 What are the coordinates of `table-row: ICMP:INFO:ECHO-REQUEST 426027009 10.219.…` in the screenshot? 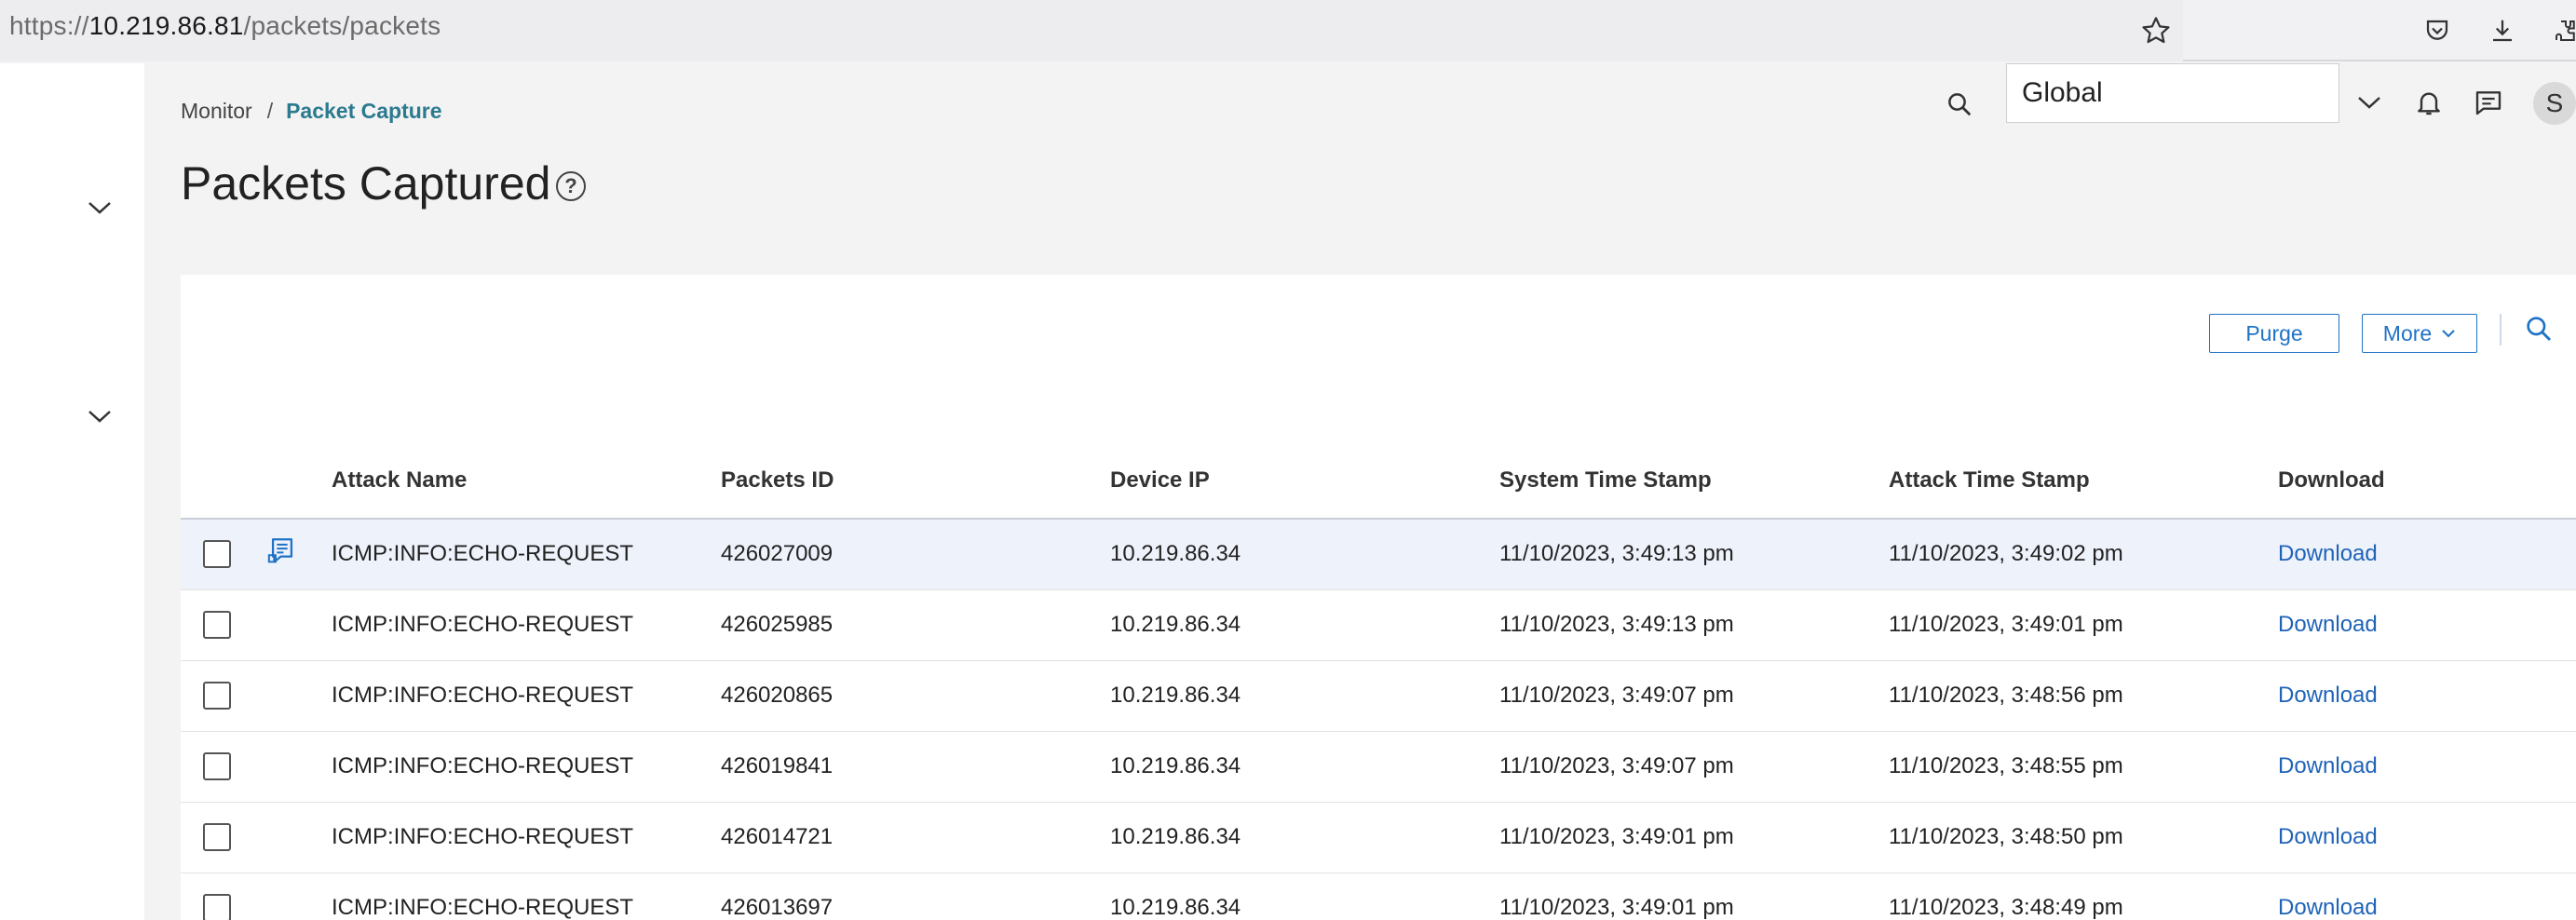 It's located at (1378, 554).